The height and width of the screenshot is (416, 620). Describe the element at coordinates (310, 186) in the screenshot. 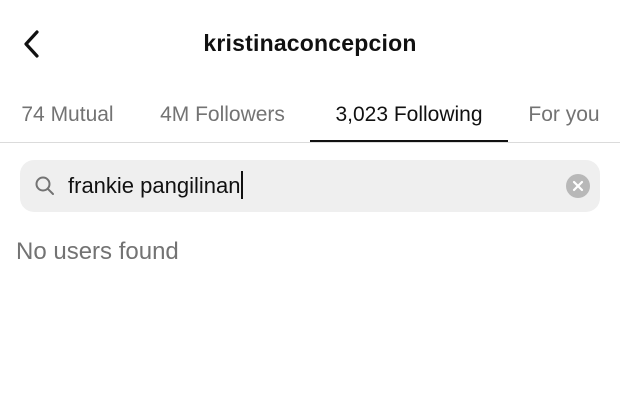

I see `search-bar: frankie pangilinan` at that location.